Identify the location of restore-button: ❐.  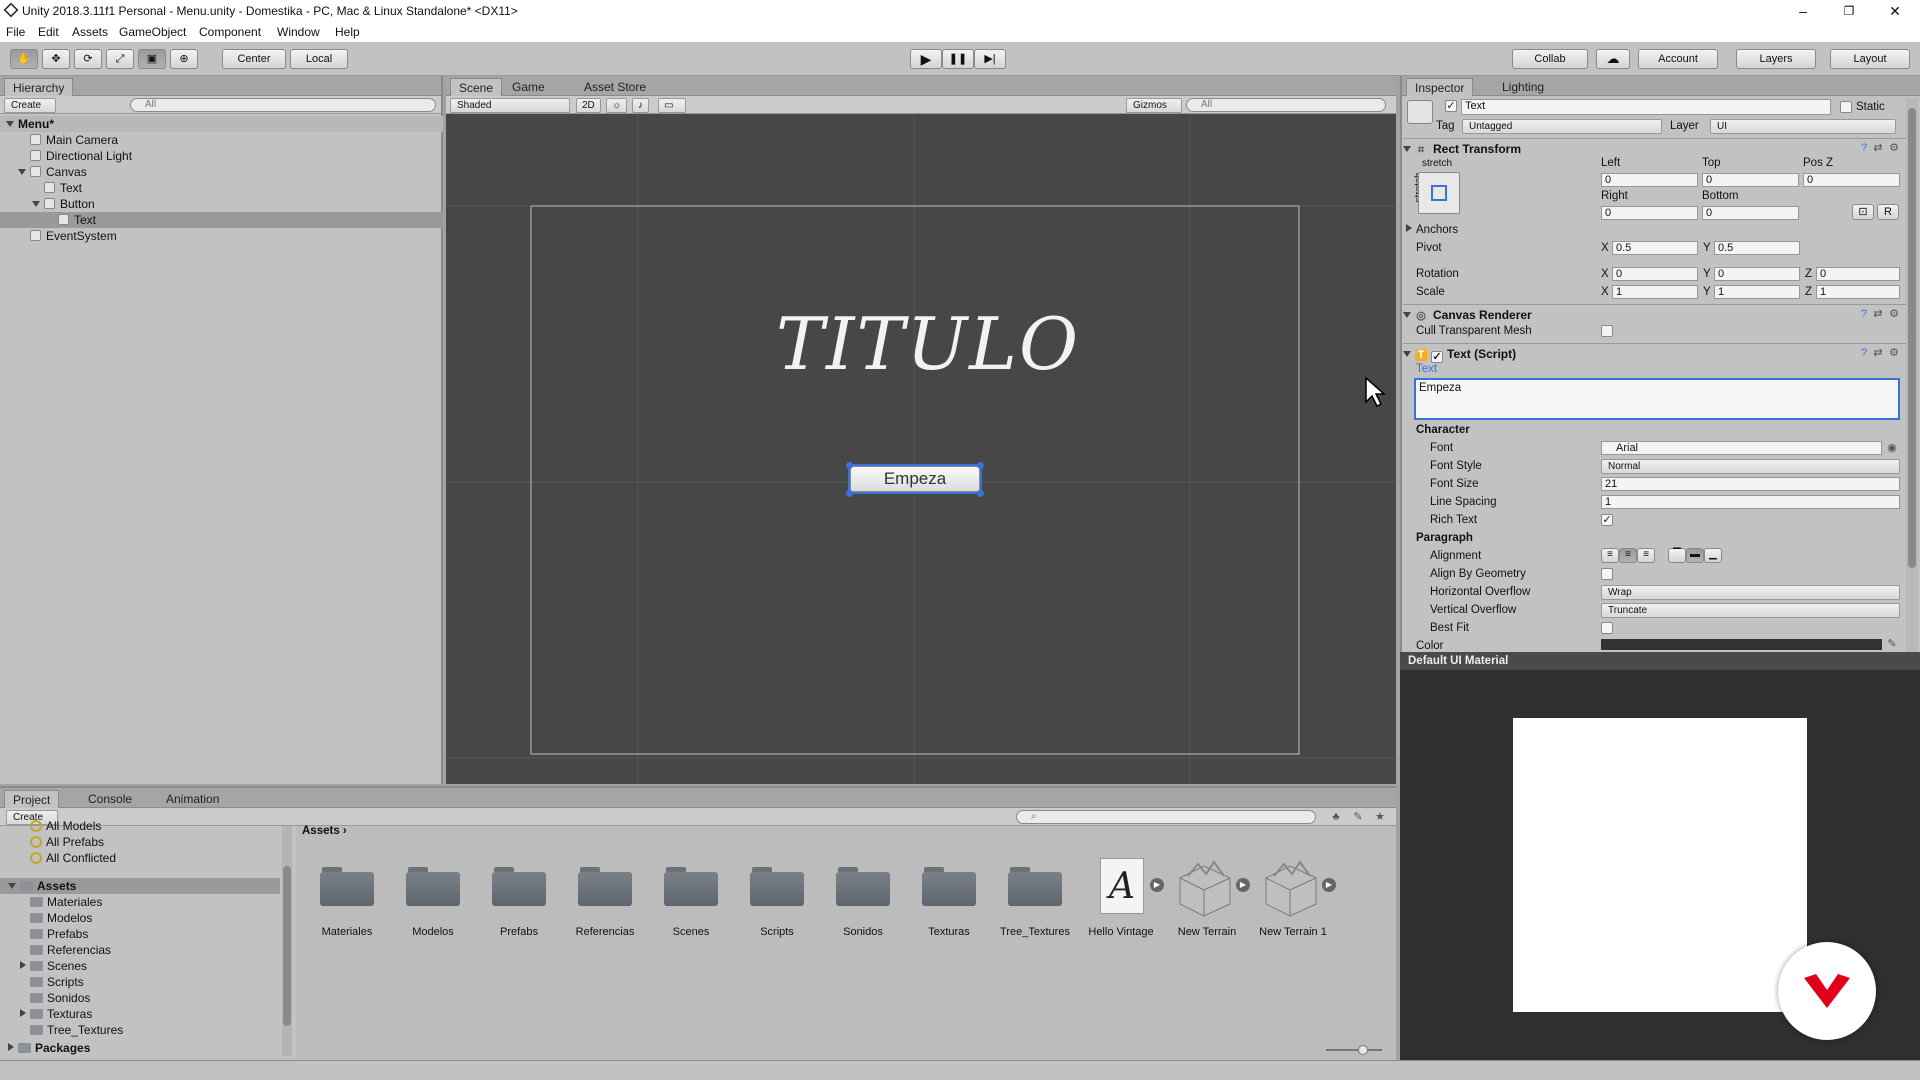
(1849, 11).